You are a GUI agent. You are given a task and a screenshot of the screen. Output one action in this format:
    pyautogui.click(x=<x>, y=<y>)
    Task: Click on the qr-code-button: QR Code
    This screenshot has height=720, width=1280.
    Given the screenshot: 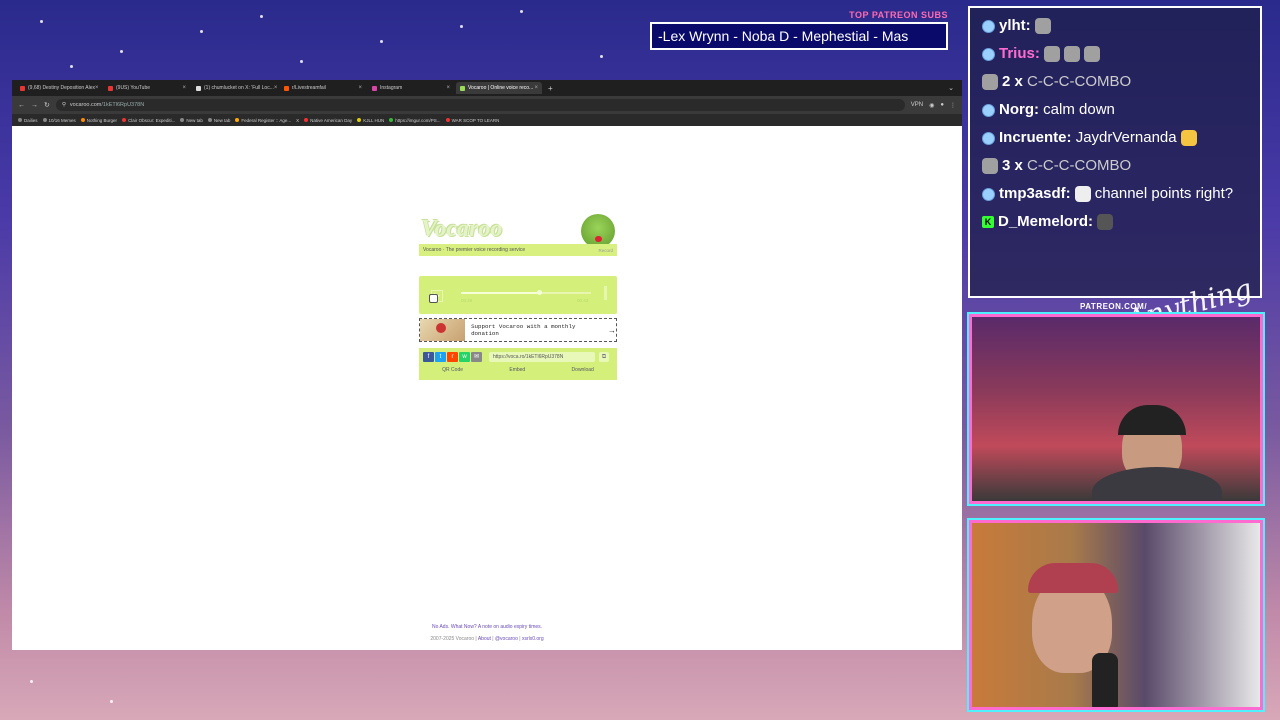 What is the action you would take?
    pyautogui.click(x=452, y=370)
    